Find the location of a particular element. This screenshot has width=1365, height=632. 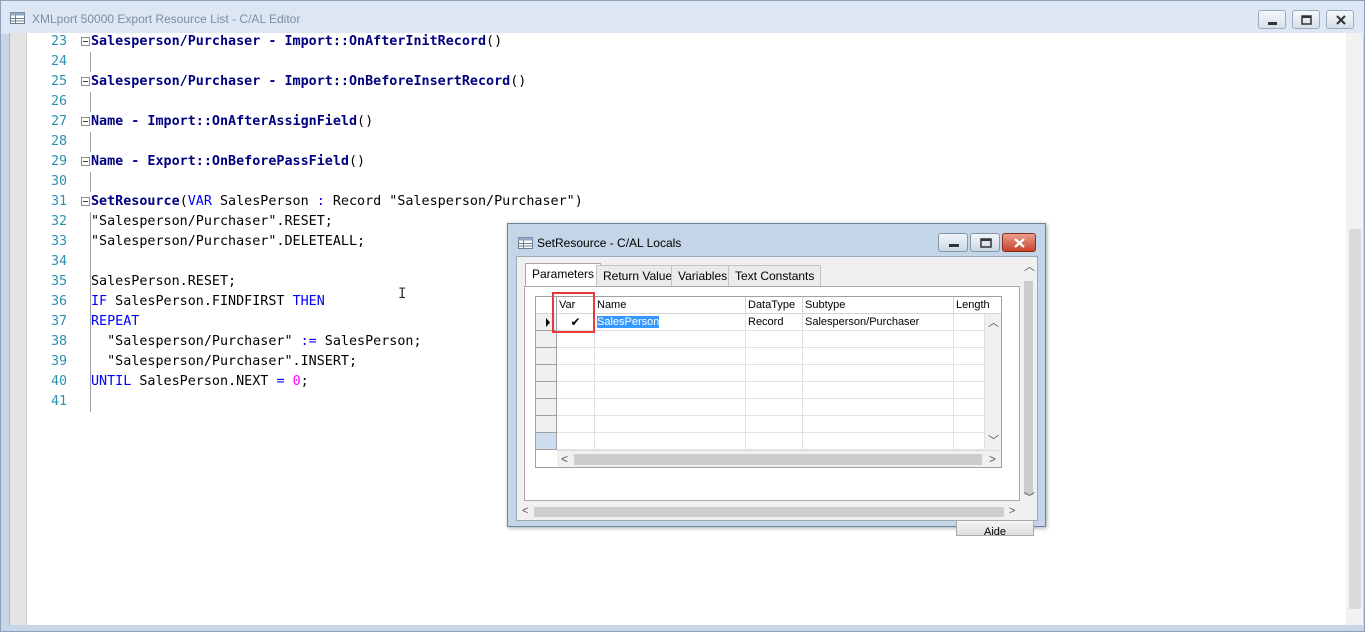

tab-text-constants: Text Constants is located at coordinates (775, 275).